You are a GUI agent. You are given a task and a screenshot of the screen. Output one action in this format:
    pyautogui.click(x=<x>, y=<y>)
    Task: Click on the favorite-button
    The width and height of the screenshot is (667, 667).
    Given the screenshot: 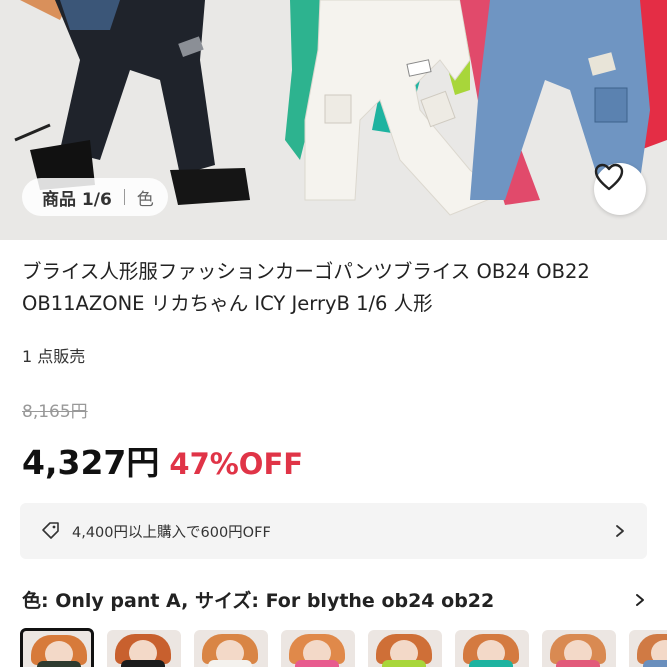 What is the action you would take?
    pyautogui.click(x=620, y=189)
    